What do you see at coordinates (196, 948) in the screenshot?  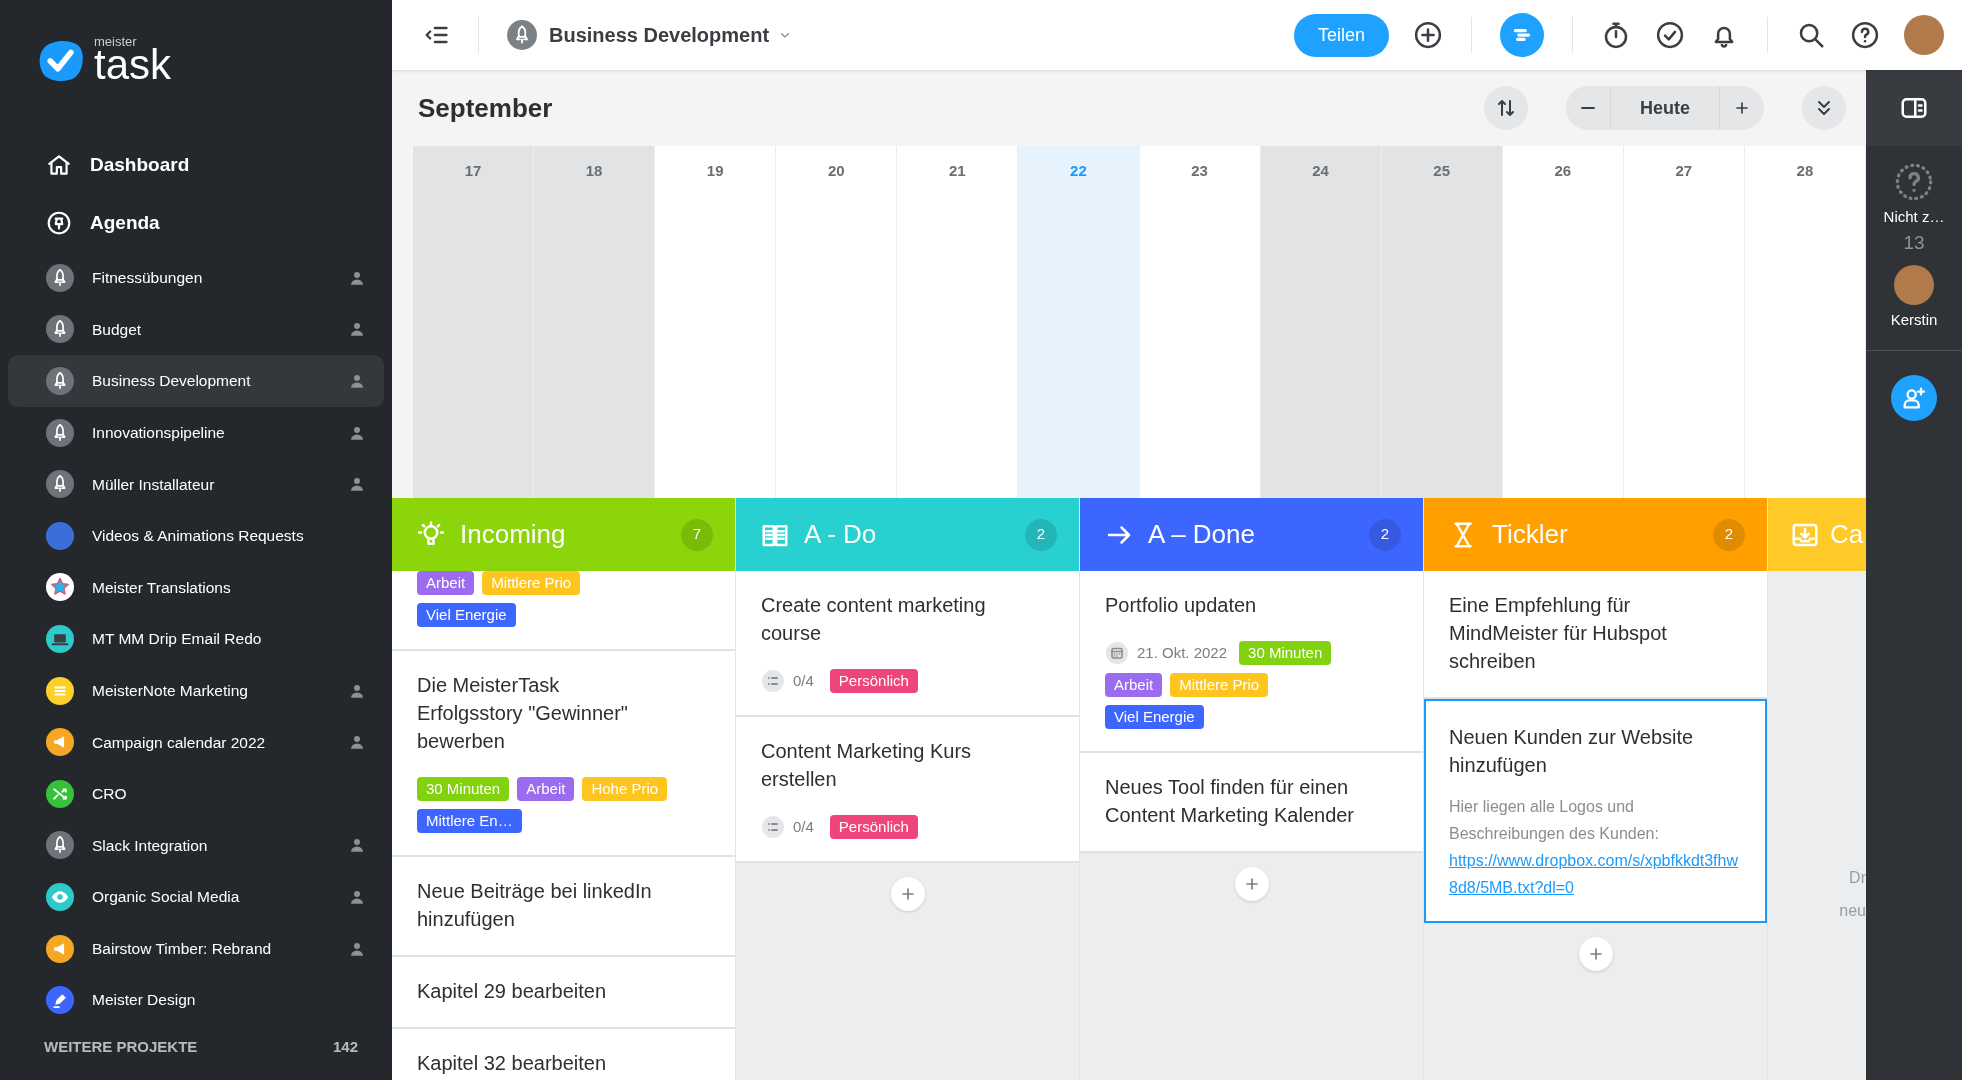 I see `project-item: Bairstow Timber: Rebrand` at bounding box center [196, 948].